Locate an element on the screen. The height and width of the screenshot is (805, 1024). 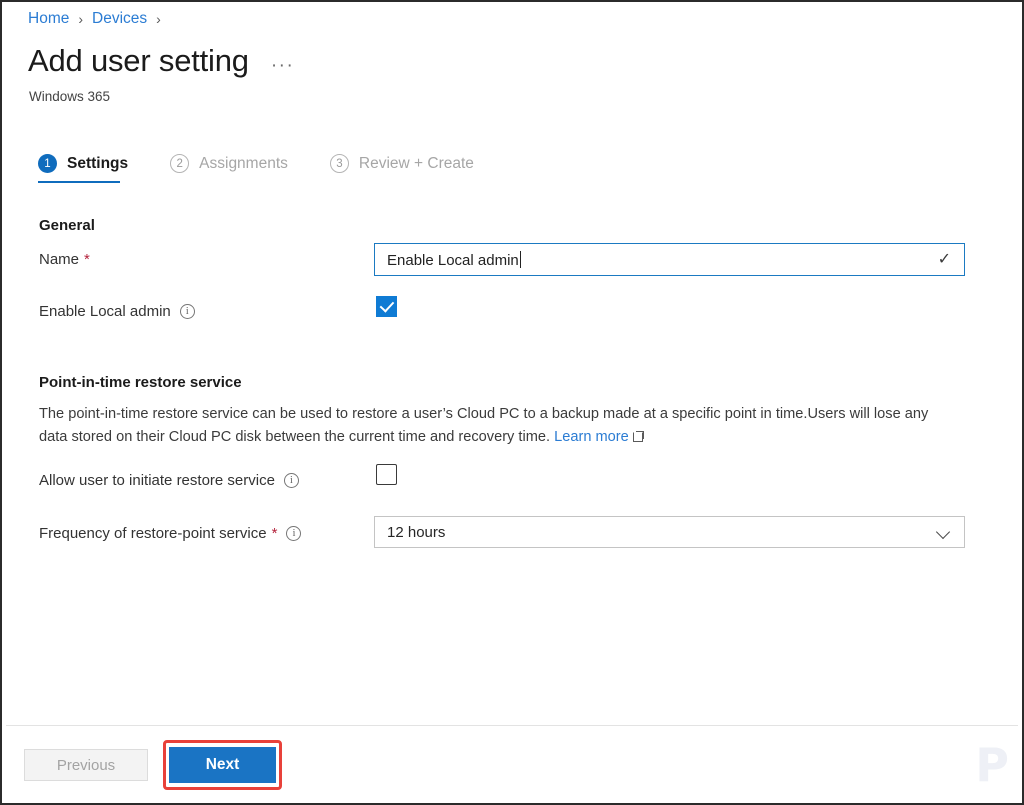
breadcrumb-item-home: Home is located at coordinates (48, 19).